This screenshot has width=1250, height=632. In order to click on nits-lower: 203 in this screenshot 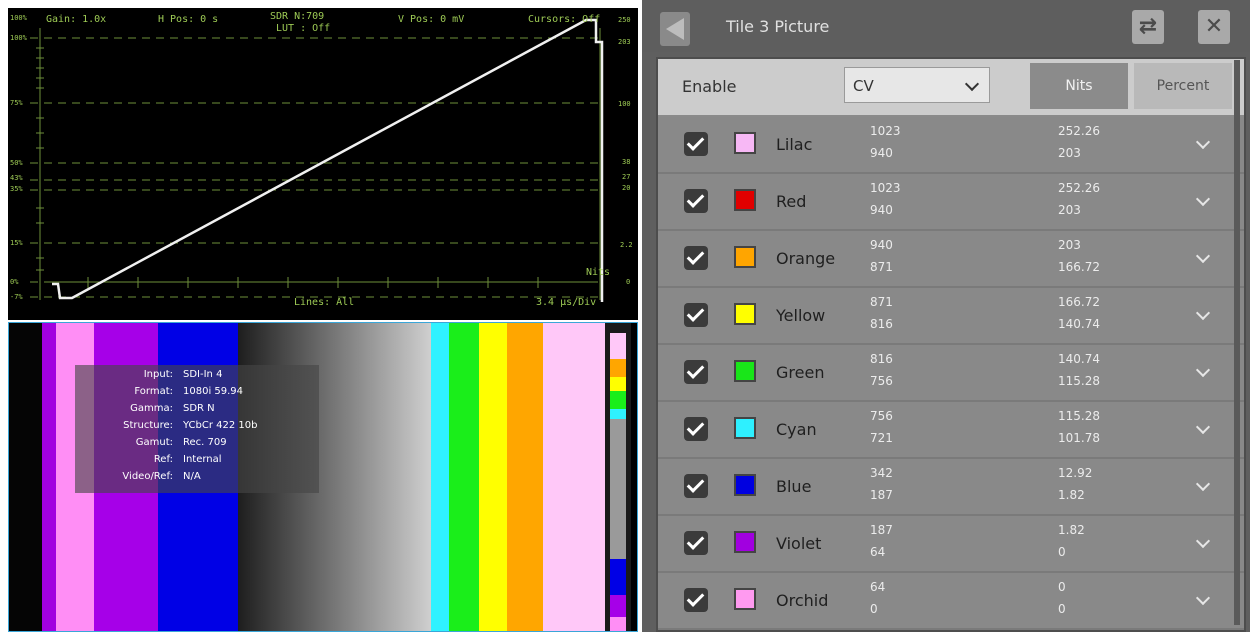, I will do `click(1069, 153)`.